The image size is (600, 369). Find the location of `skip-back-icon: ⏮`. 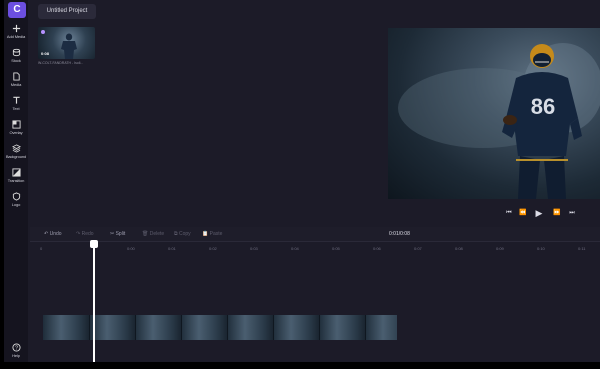

skip-back-icon: ⏮ is located at coordinates (509, 213).